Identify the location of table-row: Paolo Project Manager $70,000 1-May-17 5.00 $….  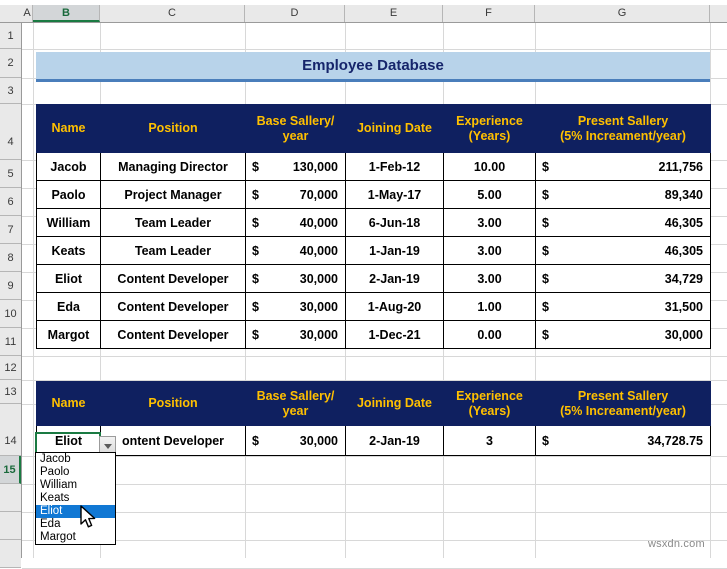
(373, 194).